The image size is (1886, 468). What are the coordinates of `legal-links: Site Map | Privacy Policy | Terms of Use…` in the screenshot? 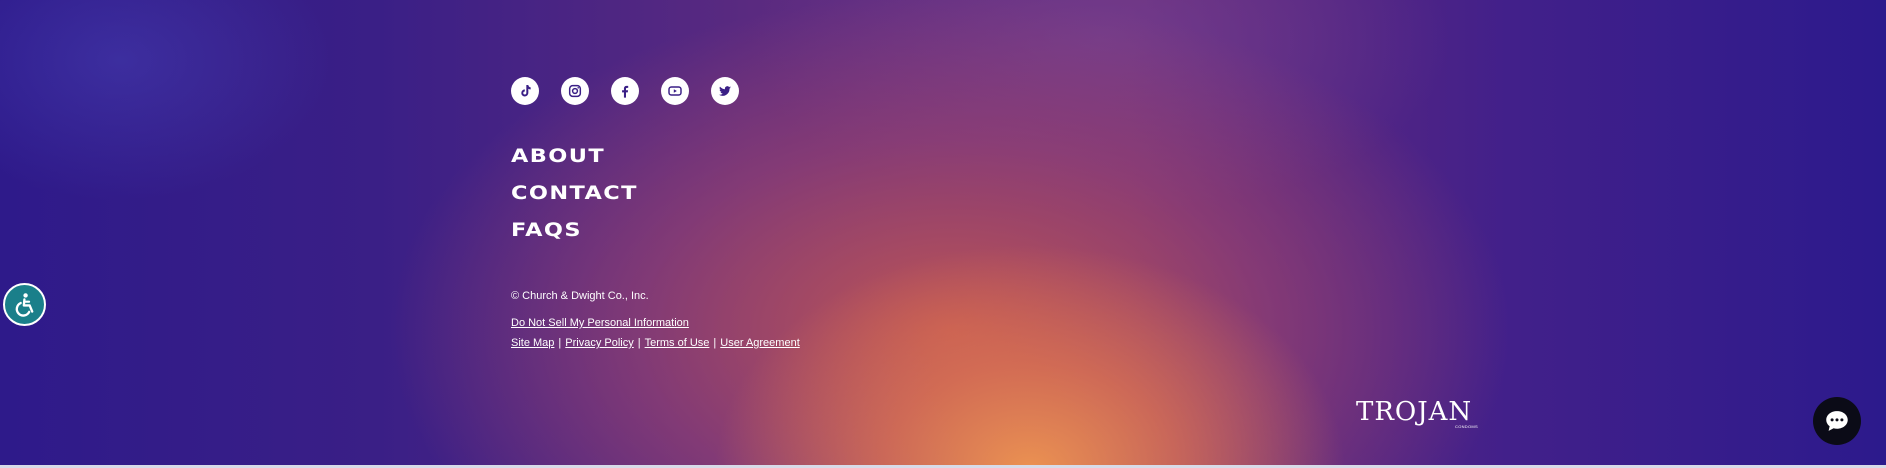 It's located at (655, 343).